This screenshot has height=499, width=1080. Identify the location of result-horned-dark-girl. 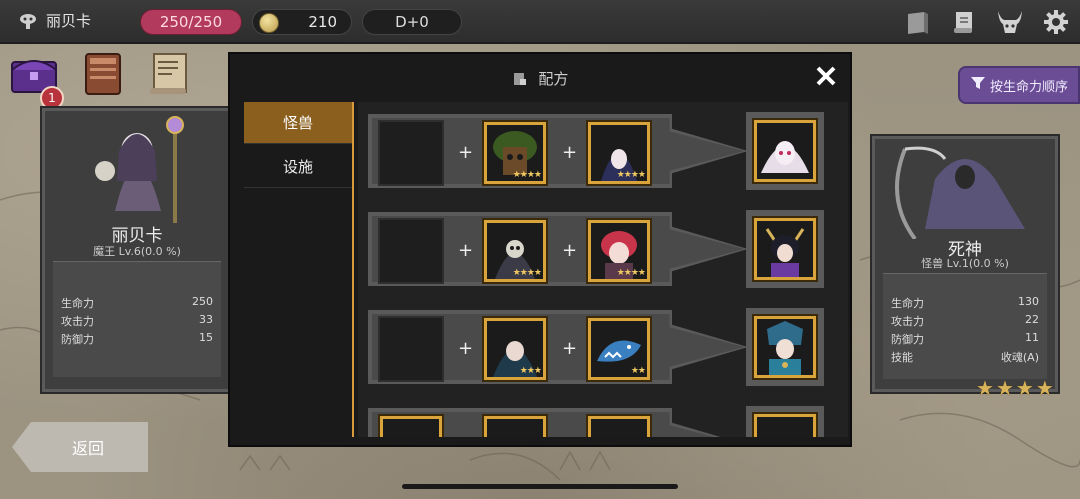
(785, 249).